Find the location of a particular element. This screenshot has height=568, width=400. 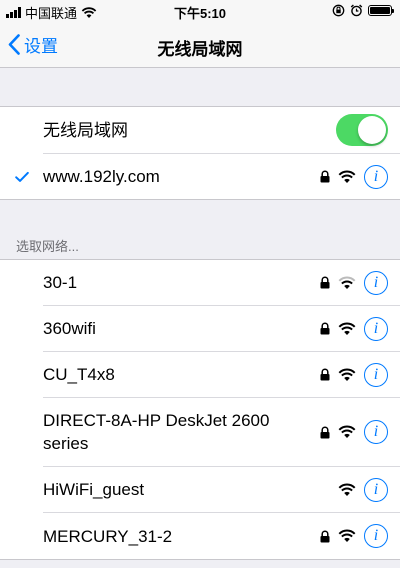

connected-network-row: www.192ly.com i is located at coordinates (207, 176).